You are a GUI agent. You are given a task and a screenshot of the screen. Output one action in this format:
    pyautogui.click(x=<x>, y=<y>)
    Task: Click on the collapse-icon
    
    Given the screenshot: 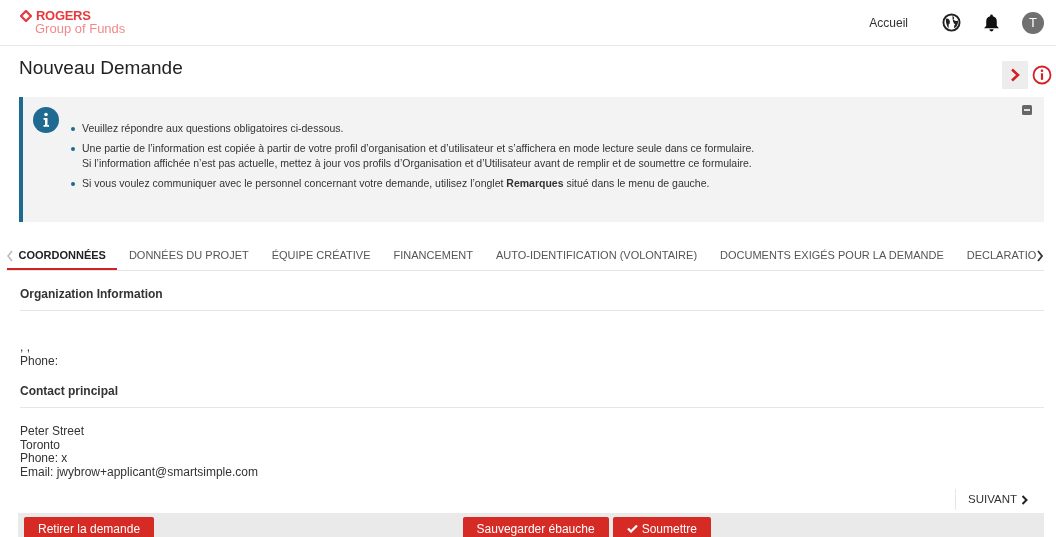 What is the action you would take?
    pyautogui.click(x=1027, y=110)
    